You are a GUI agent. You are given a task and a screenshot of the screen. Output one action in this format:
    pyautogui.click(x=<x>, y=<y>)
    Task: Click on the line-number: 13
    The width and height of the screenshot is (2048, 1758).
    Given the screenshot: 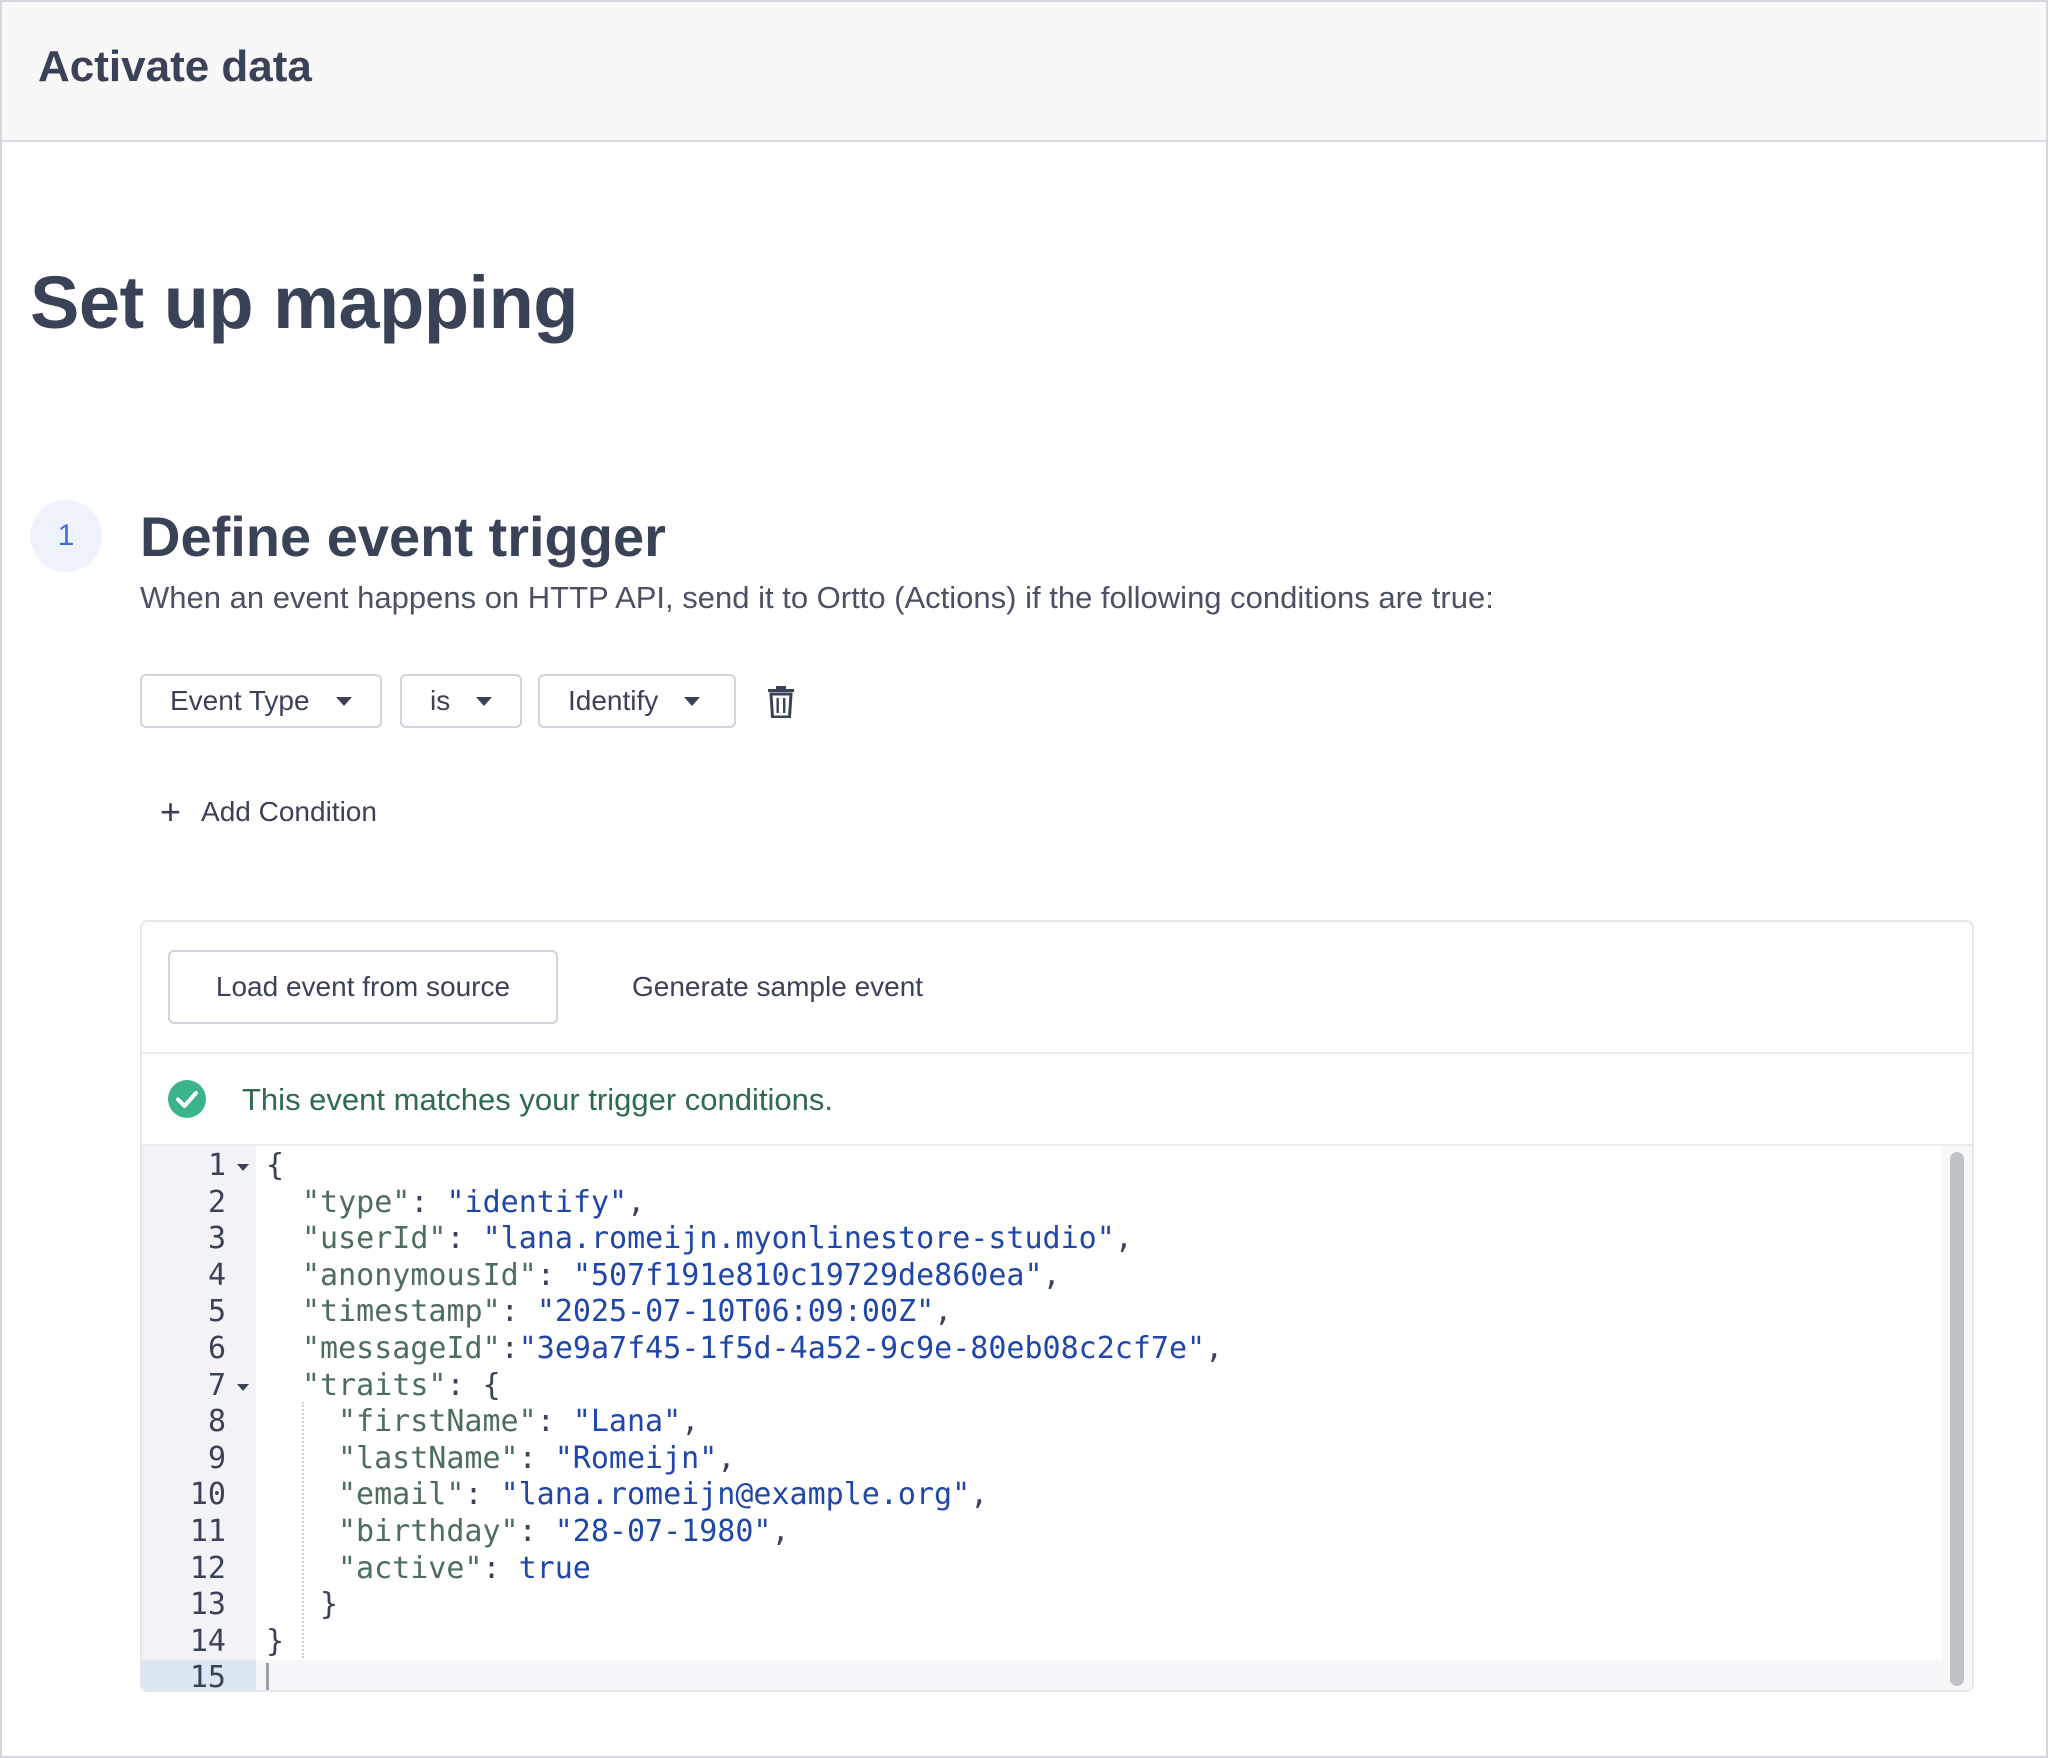 What is the action you would take?
    pyautogui.click(x=207, y=1605)
    